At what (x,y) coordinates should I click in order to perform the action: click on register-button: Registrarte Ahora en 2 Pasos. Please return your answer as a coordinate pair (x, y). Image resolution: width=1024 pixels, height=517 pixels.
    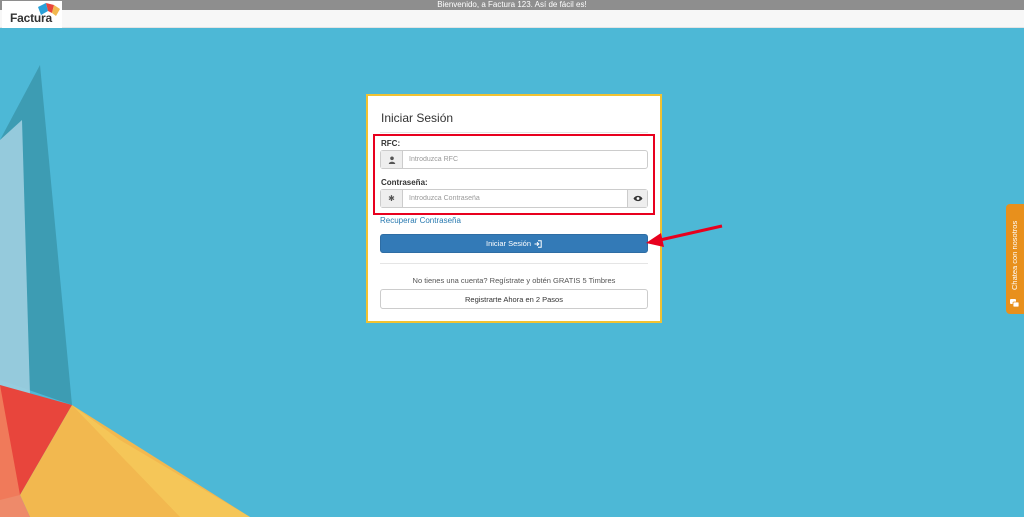
    Looking at the image, I should click on (514, 299).